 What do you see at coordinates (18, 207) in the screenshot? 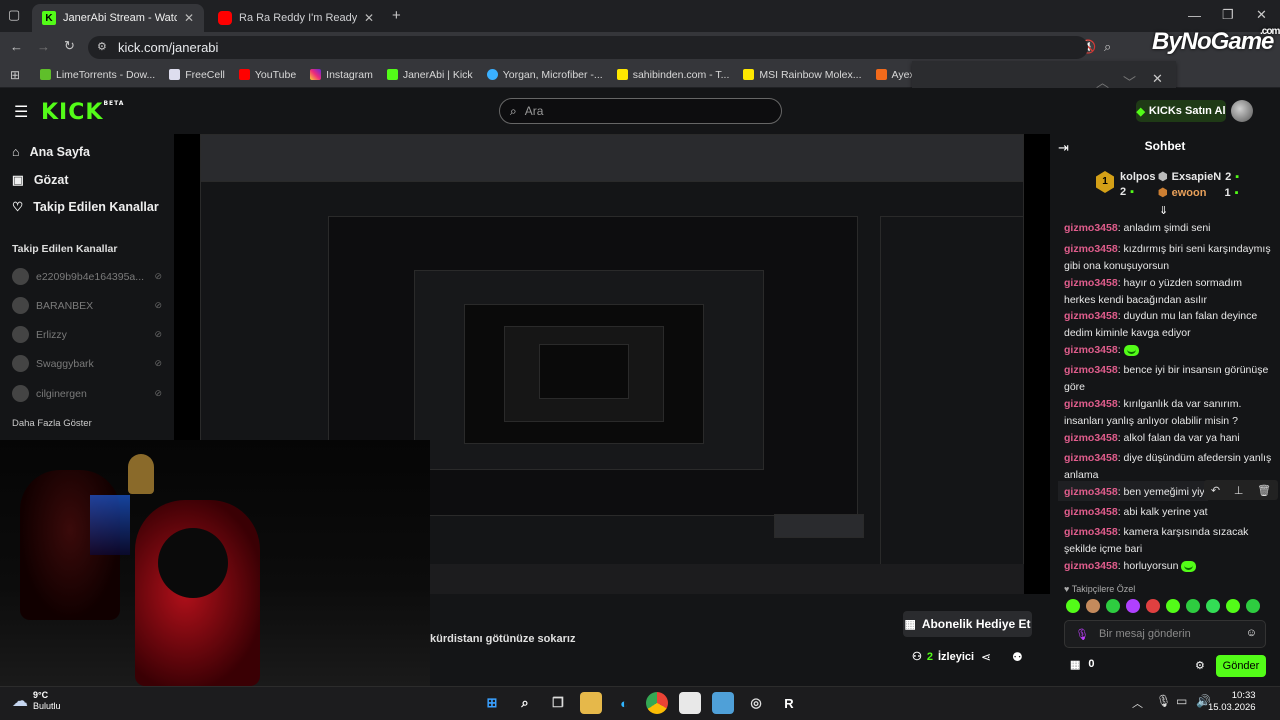
I see `heart-icon: ♡` at bounding box center [18, 207].